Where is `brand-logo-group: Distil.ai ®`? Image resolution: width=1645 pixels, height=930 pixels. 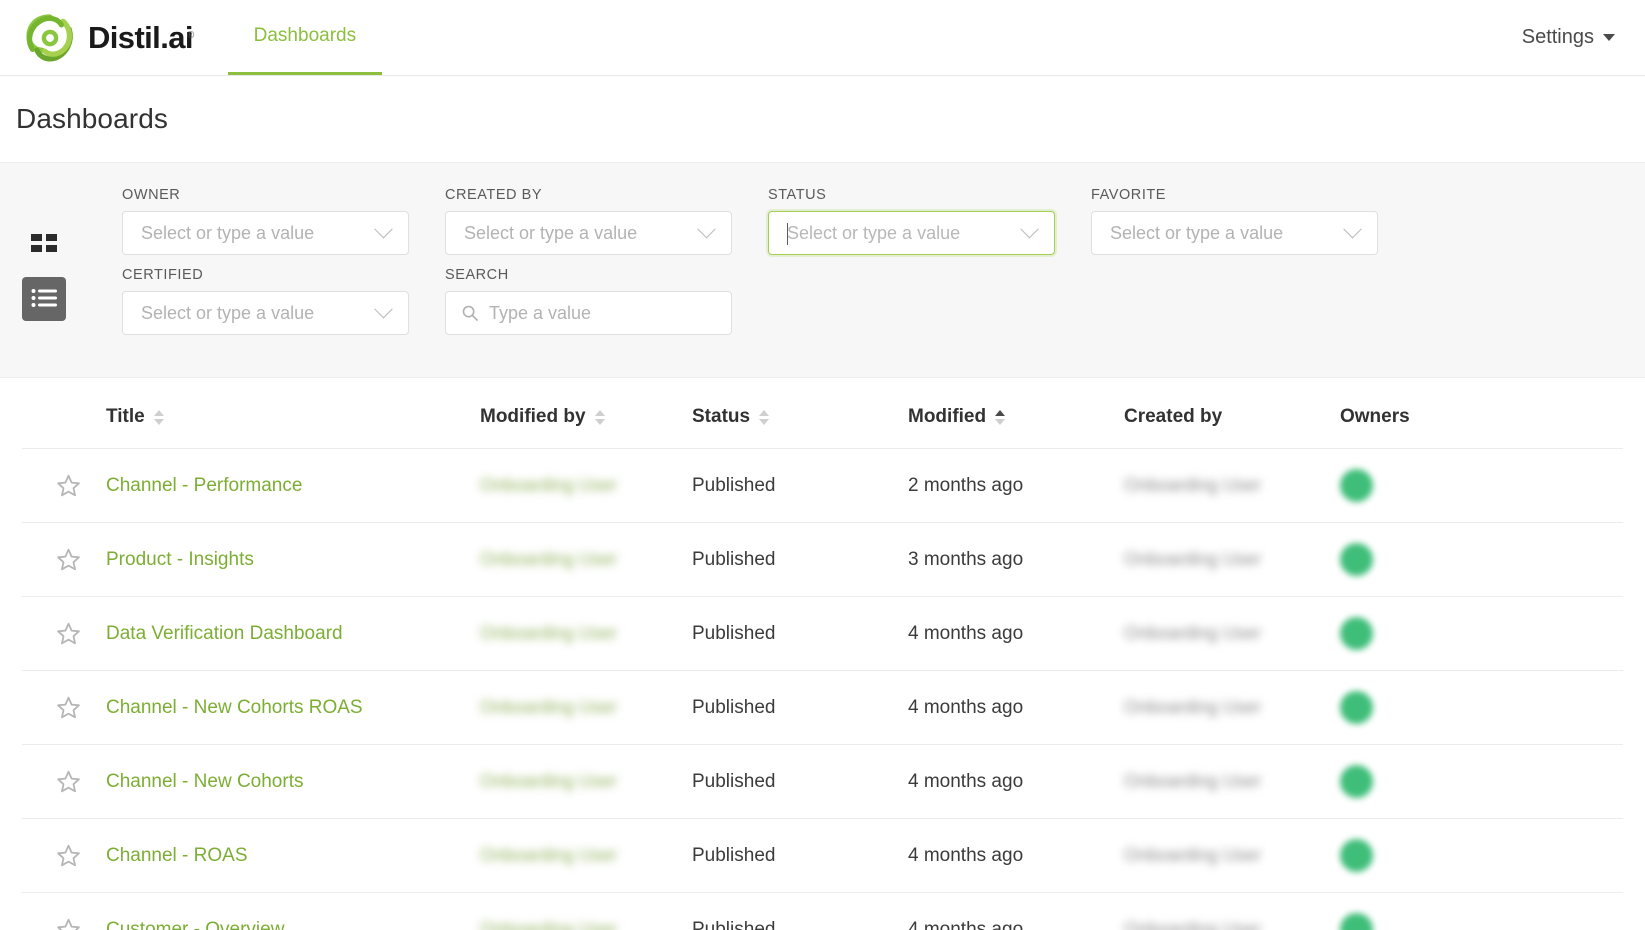
brand-logo-group: Distil.ai ® is located at coordinates (101, 37).